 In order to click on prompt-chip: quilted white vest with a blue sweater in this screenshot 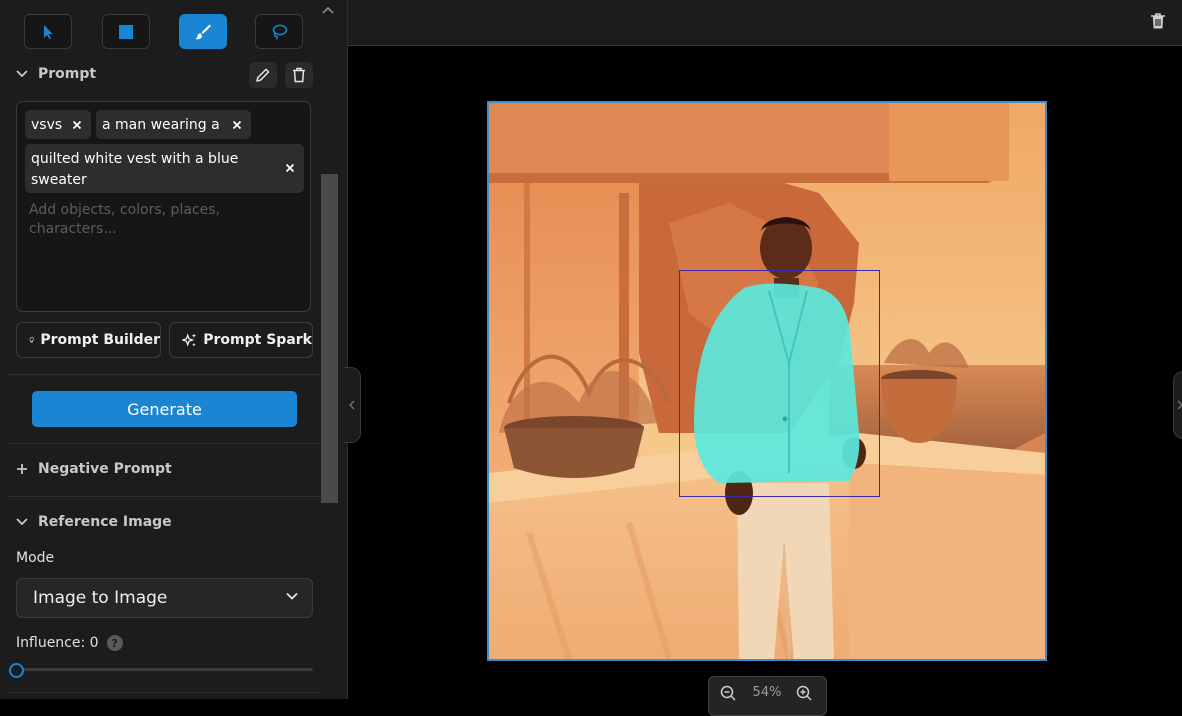, I will do `click(164, 168)`.